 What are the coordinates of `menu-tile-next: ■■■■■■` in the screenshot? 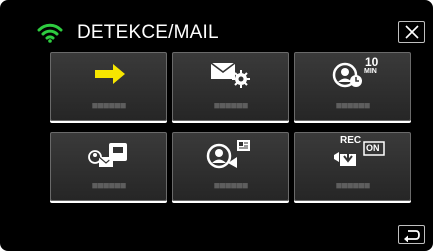 It's located at (108, 86).